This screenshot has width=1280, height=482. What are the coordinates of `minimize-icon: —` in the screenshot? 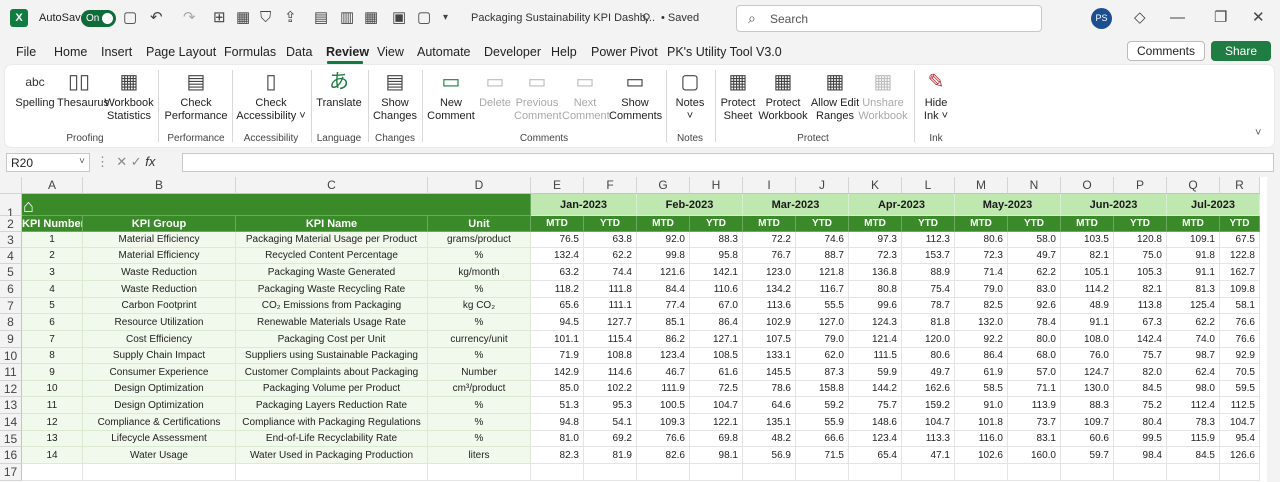 It's located at (1177, 18).